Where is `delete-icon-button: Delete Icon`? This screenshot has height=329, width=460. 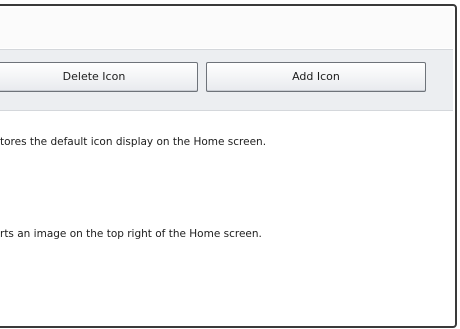 delete-icon-button: Delete Icon is located at coordinates (99, 77).